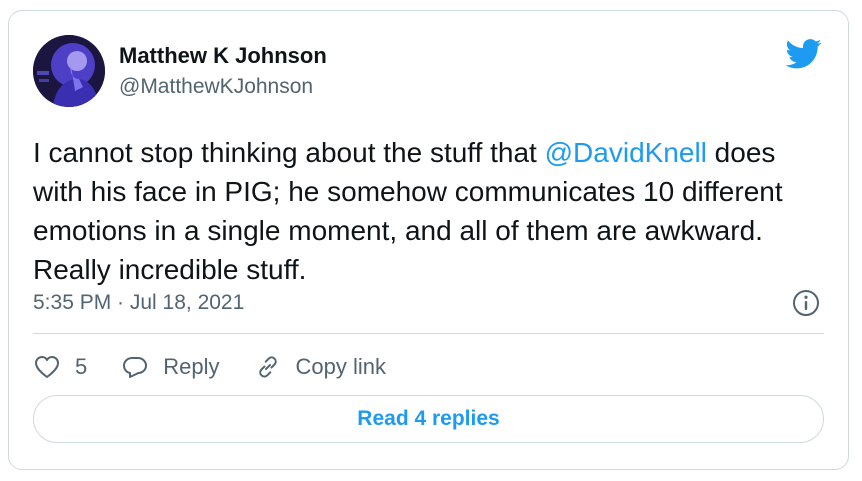  What do you see at coordinates (626, 152) in the screenshot?
I see `mention-link: @DavidKnell` at bounding box center [626, 152].